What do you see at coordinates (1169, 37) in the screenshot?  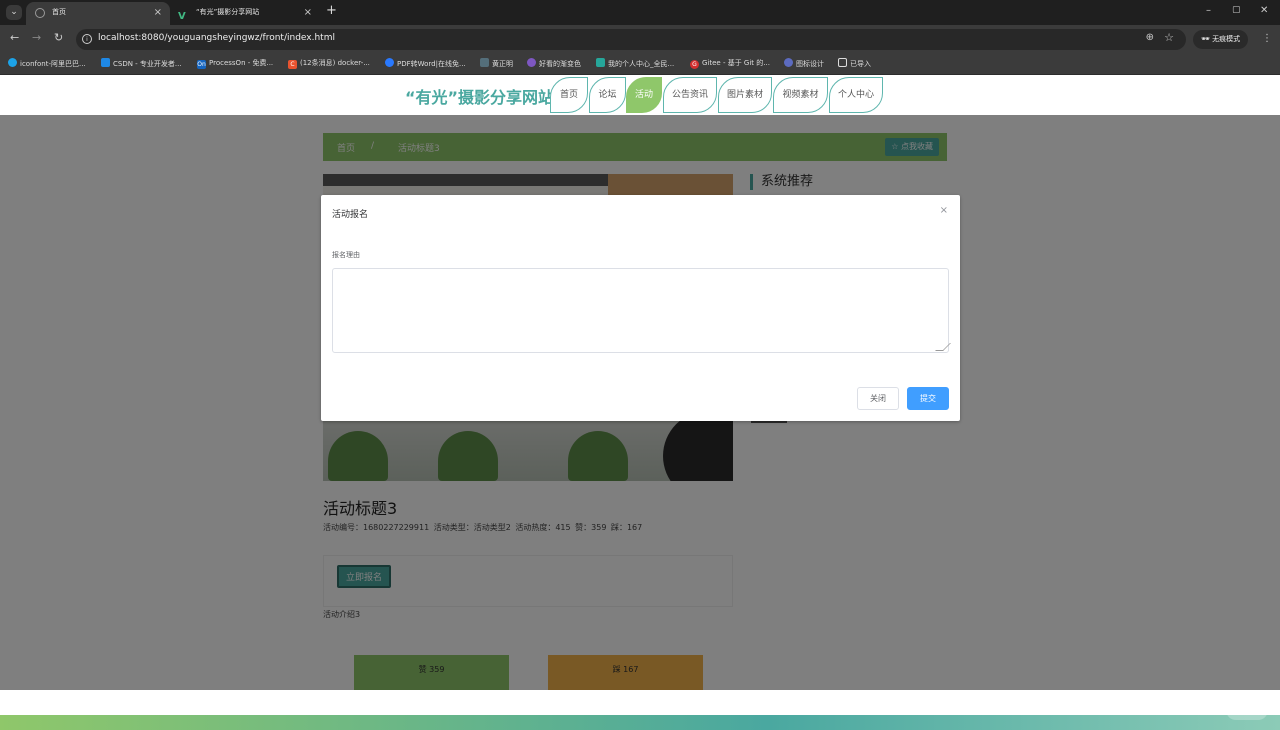 I see `bookmark-star-icon: ☆` at bounding box center [1169, 37].